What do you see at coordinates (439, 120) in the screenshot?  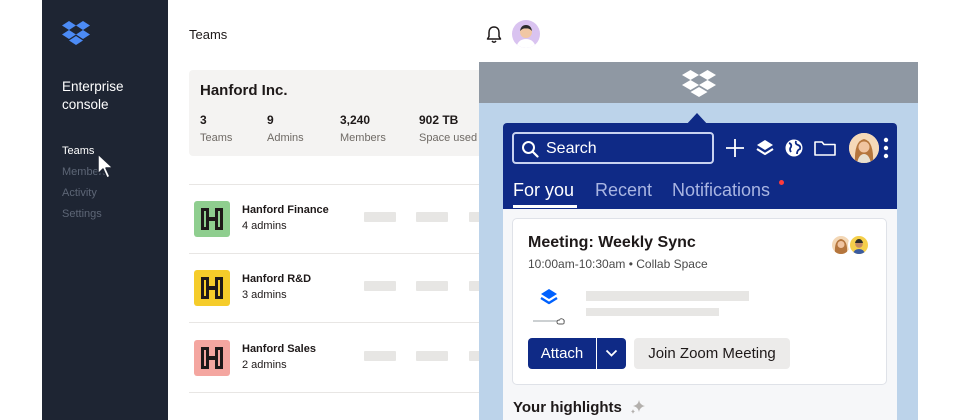 I see `stat-value: 902 TB` at bounding box center [439, 120].